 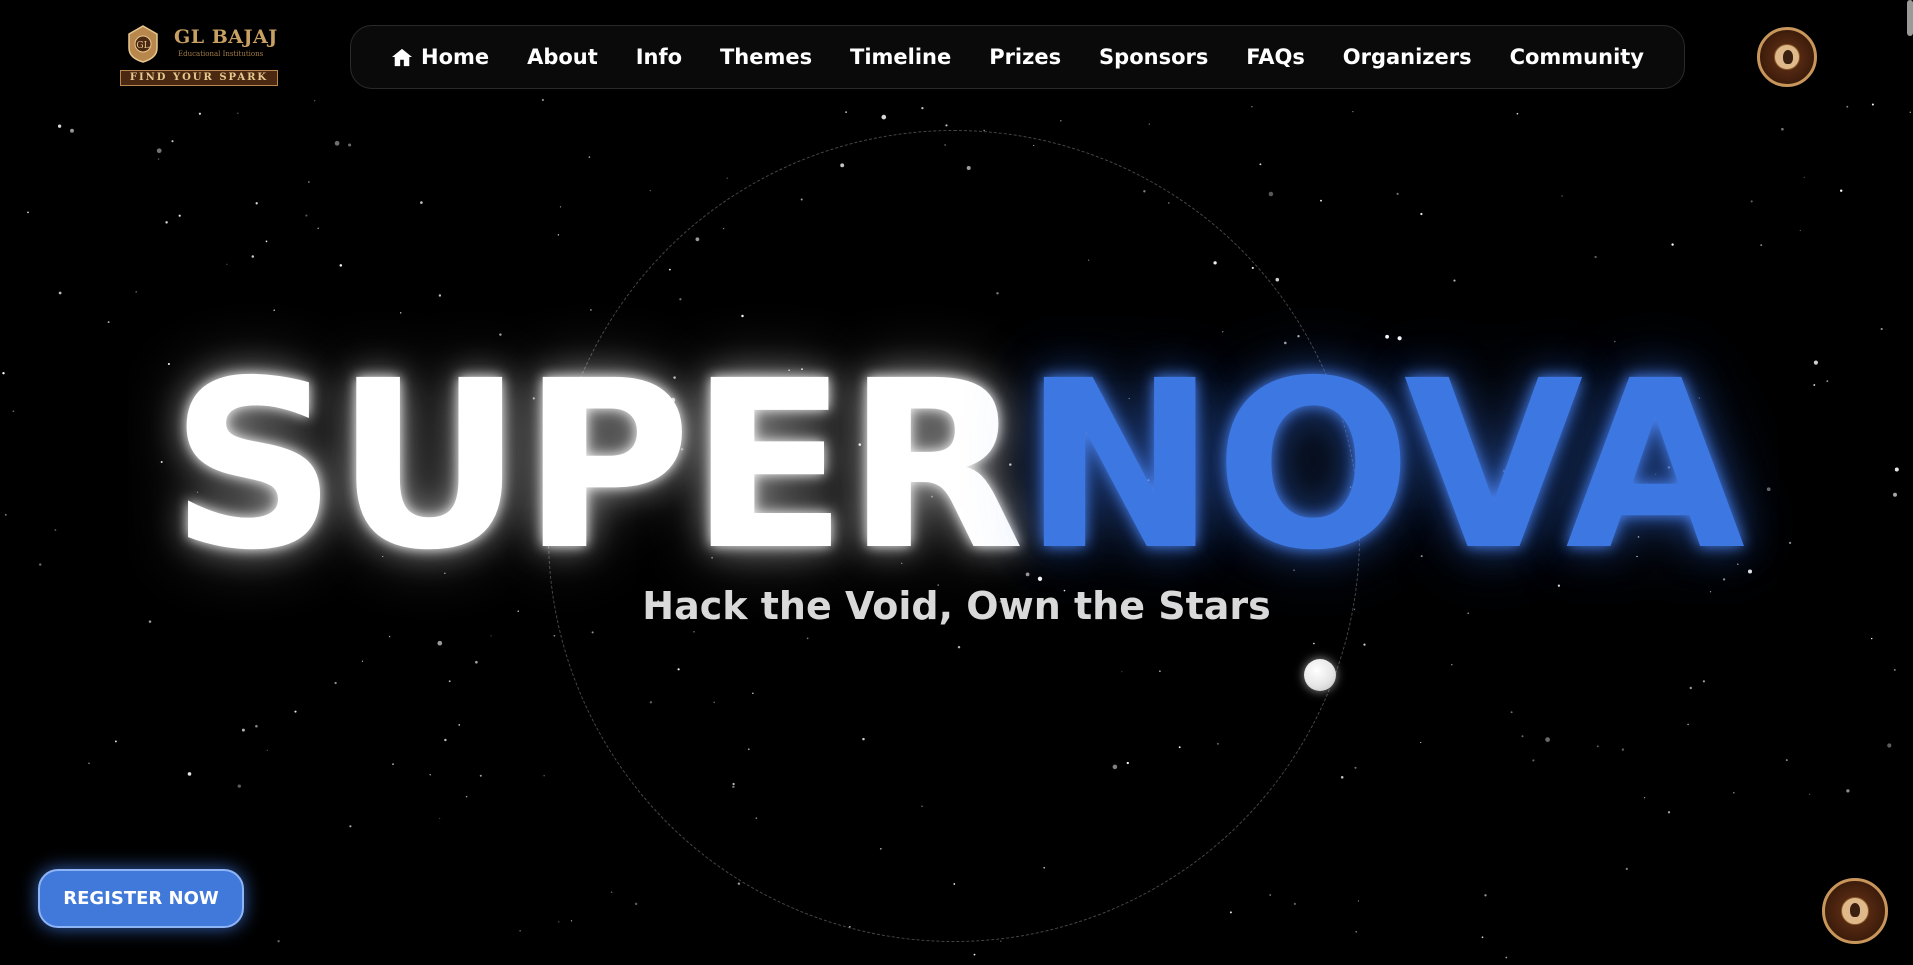 I want to click on nav-themes: Themes, so click(x=766, y=57).